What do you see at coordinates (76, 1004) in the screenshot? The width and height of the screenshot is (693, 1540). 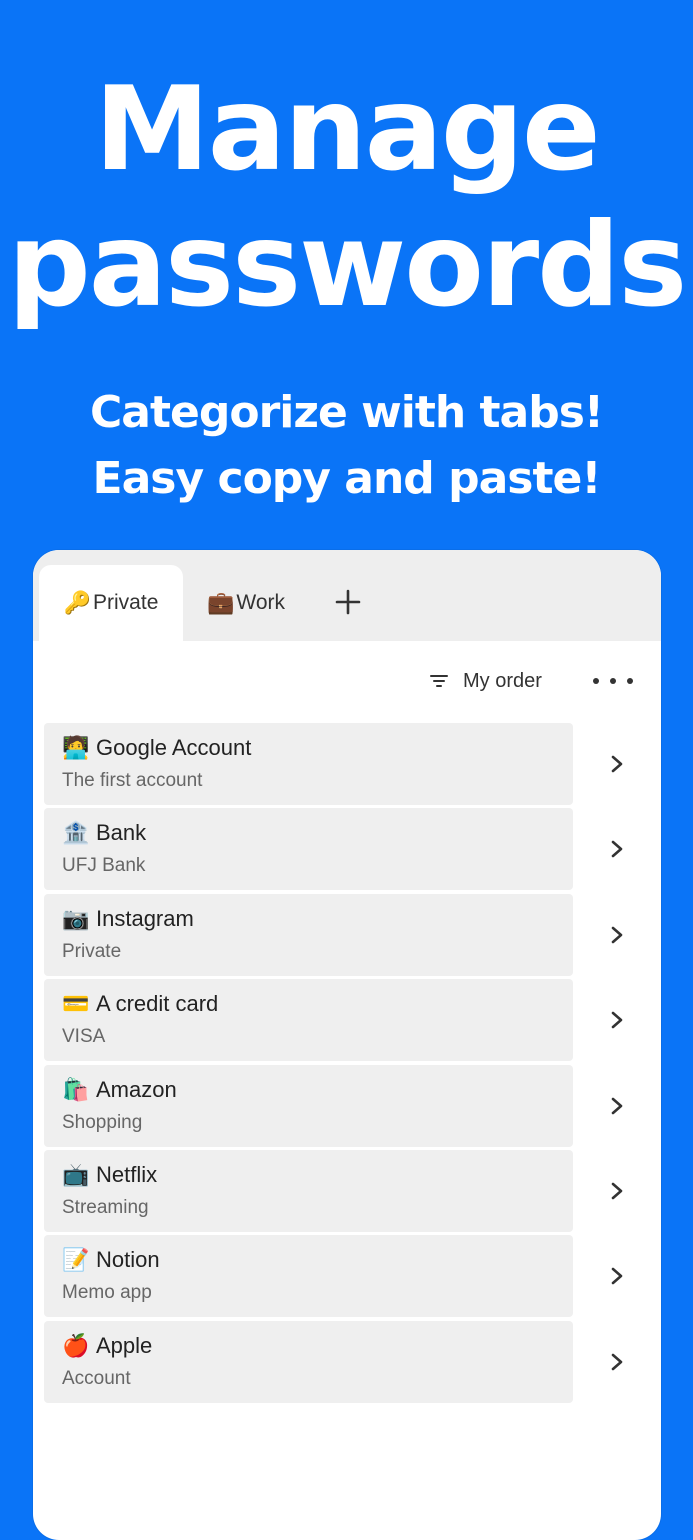 I see `credit-card-icon: 💳` at bounding box center [76, 1004].